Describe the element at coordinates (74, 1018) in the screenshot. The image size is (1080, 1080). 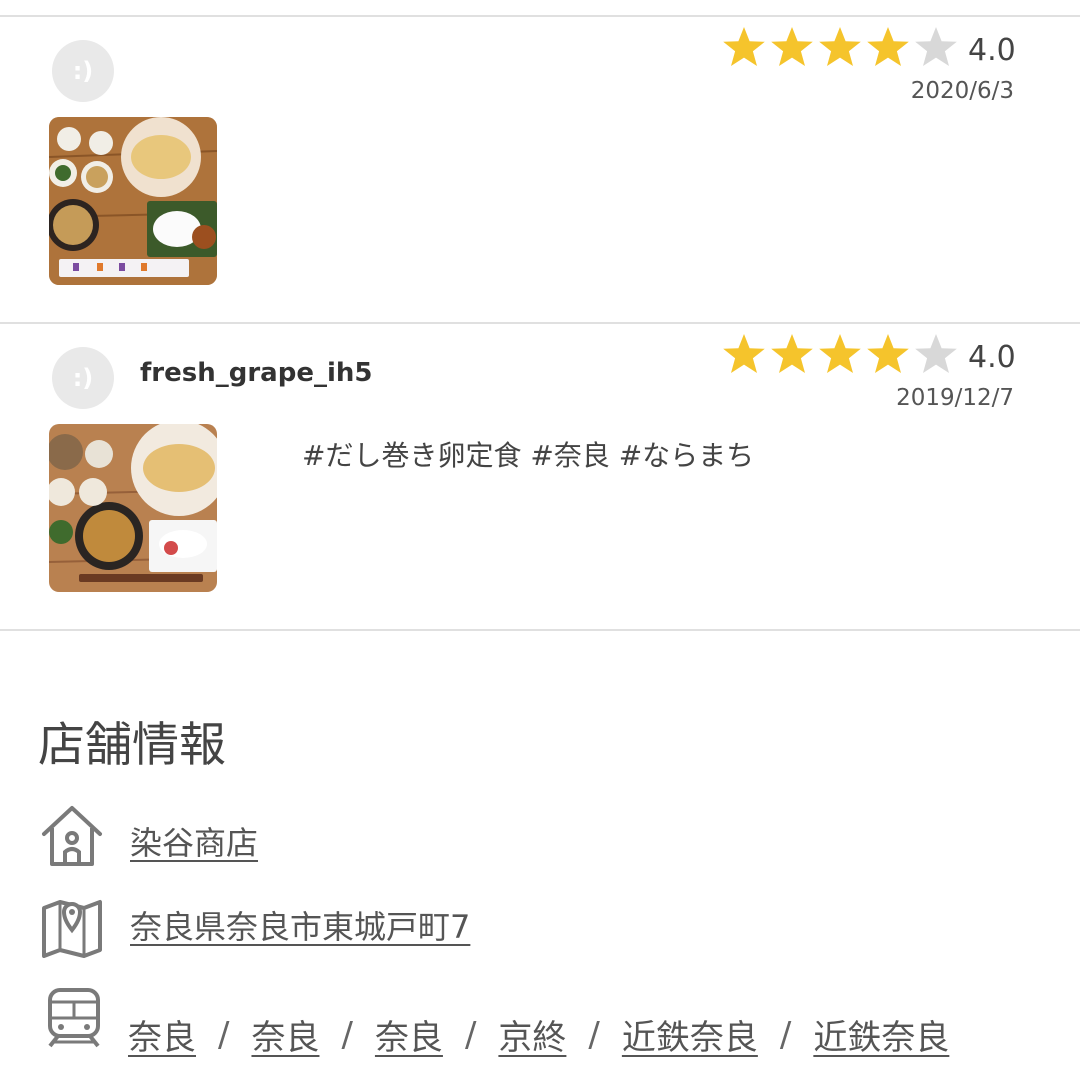
I see `train-icon` at that location.